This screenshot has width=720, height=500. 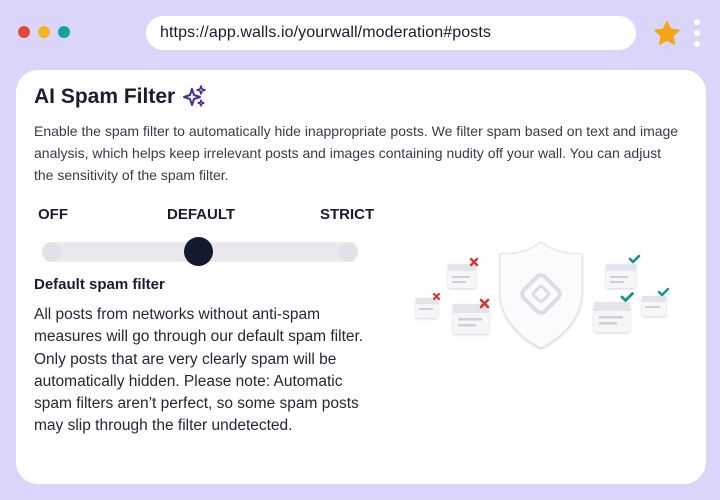 I want to click on maximize-window-dot, so click(x=64, y=32).